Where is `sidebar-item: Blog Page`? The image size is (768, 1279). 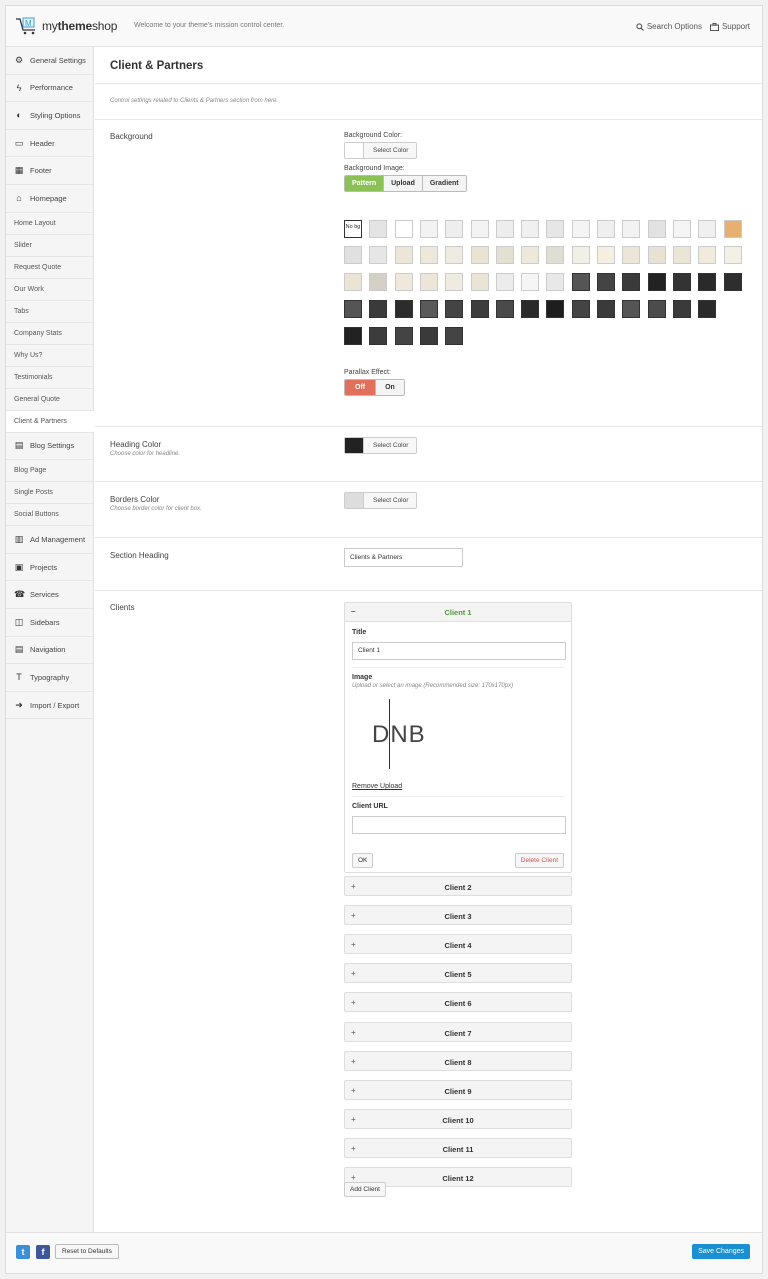
sidebar-item: Blog Page is located at coordinates (49, 471).